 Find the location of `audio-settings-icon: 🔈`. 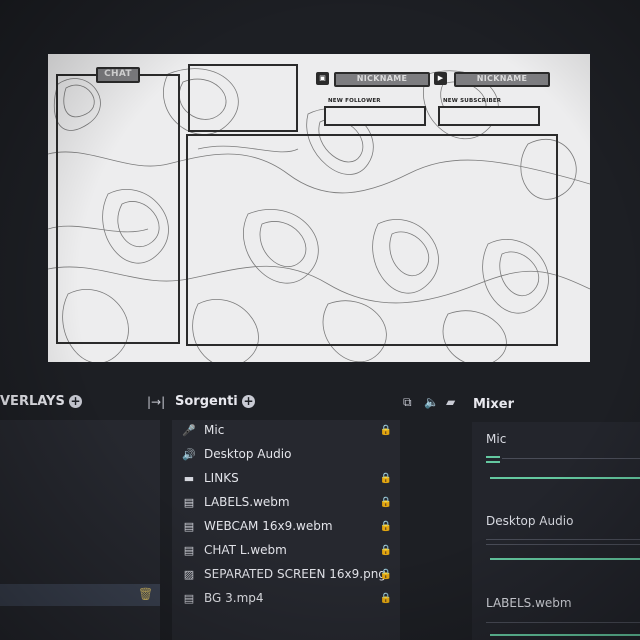

audio-settings-icon: 🔈 is located at coordinates (431, 402).